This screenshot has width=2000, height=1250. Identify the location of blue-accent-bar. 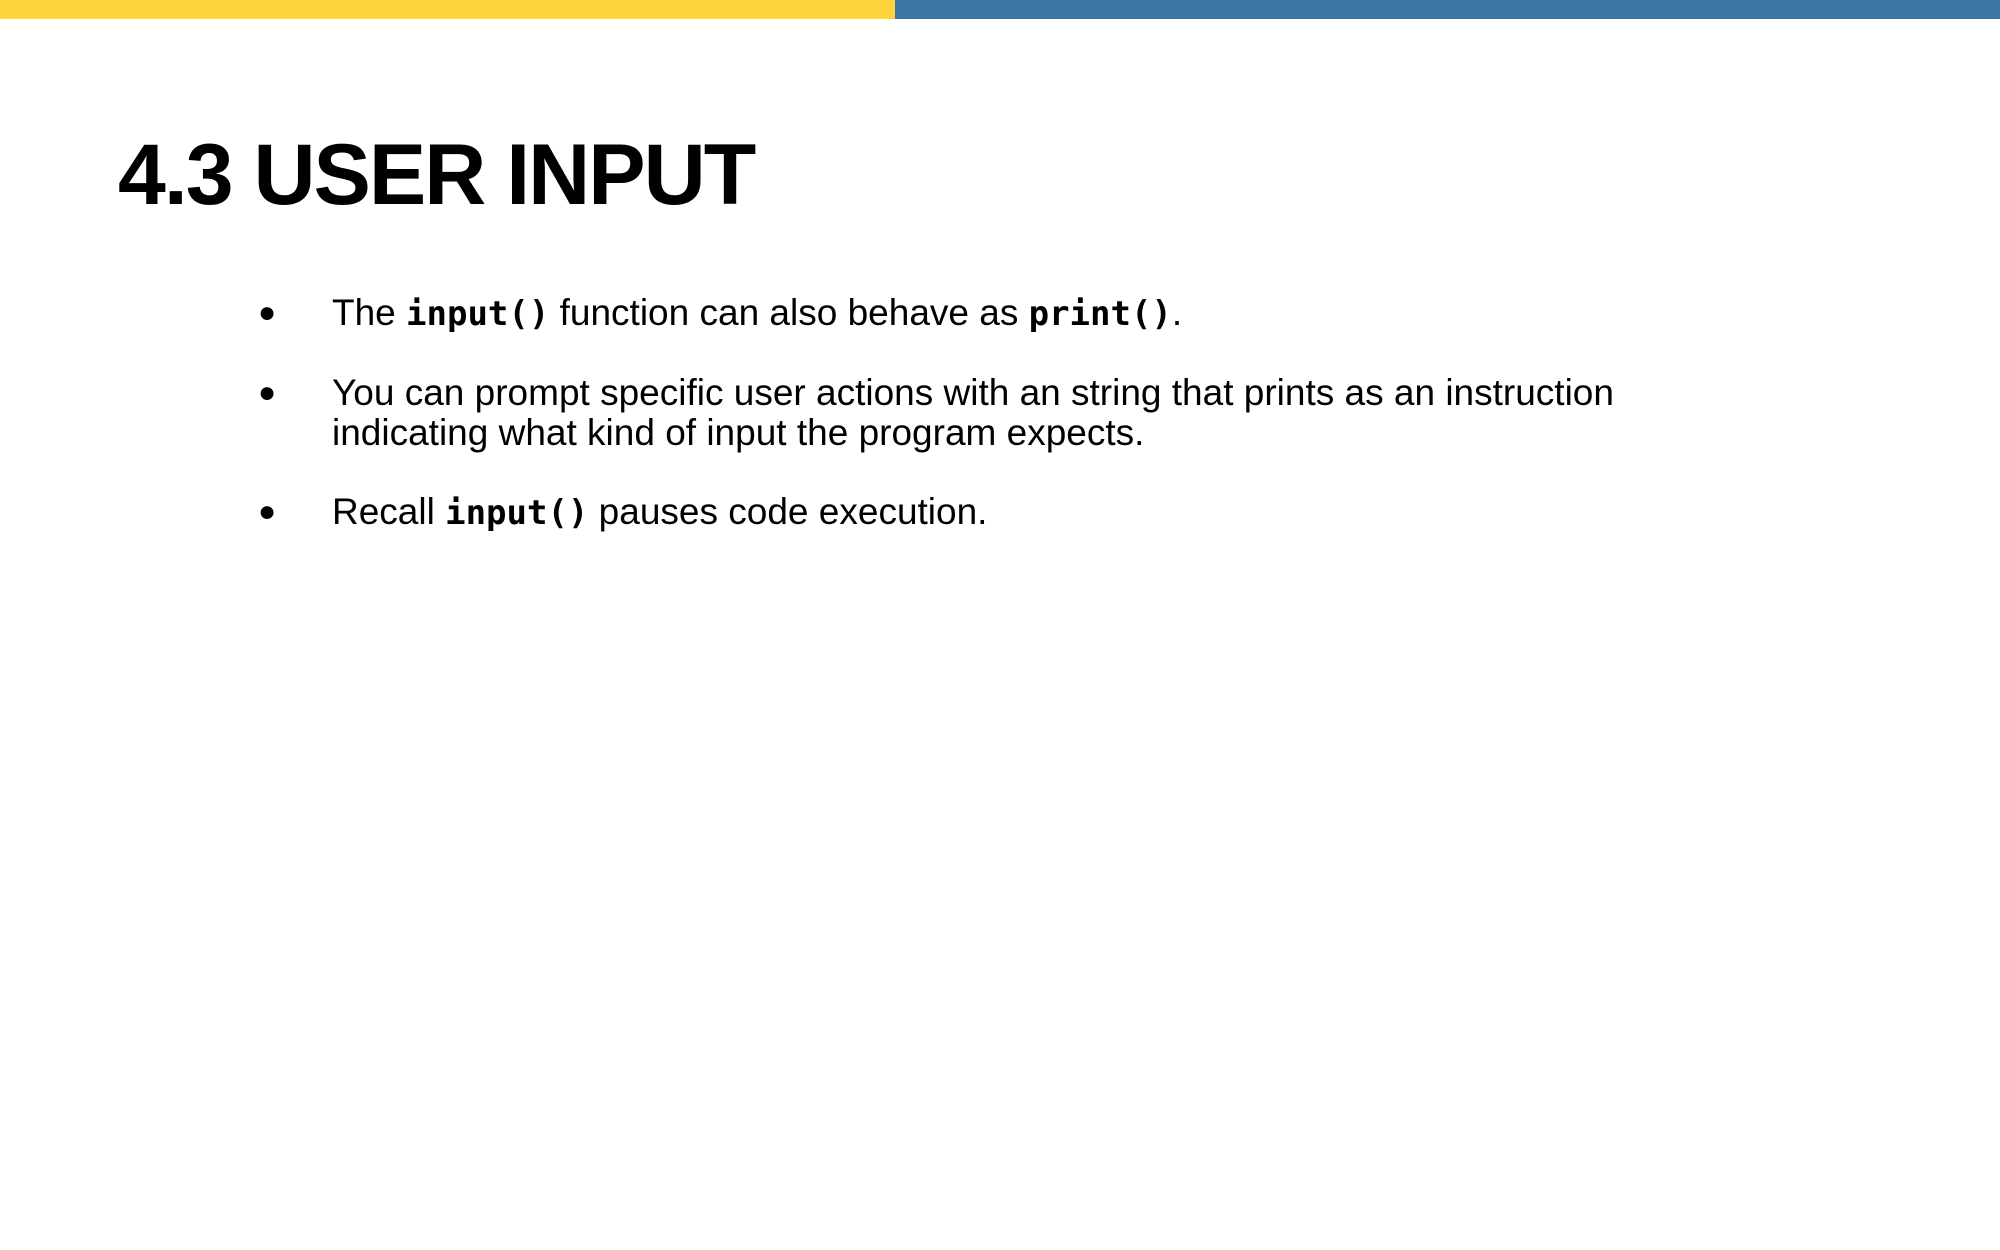
(1447, 9).